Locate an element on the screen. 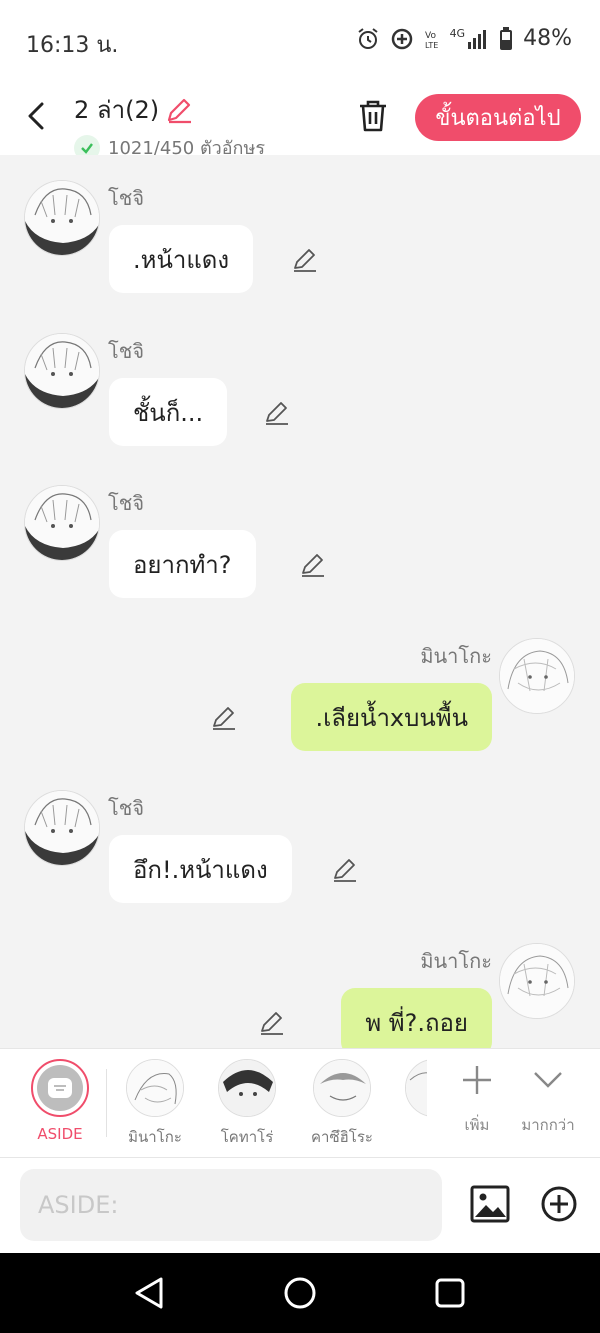 The image size is (600, 1333). chat-message: โชจิอยากทำ? is located at coordinates (300, 555).